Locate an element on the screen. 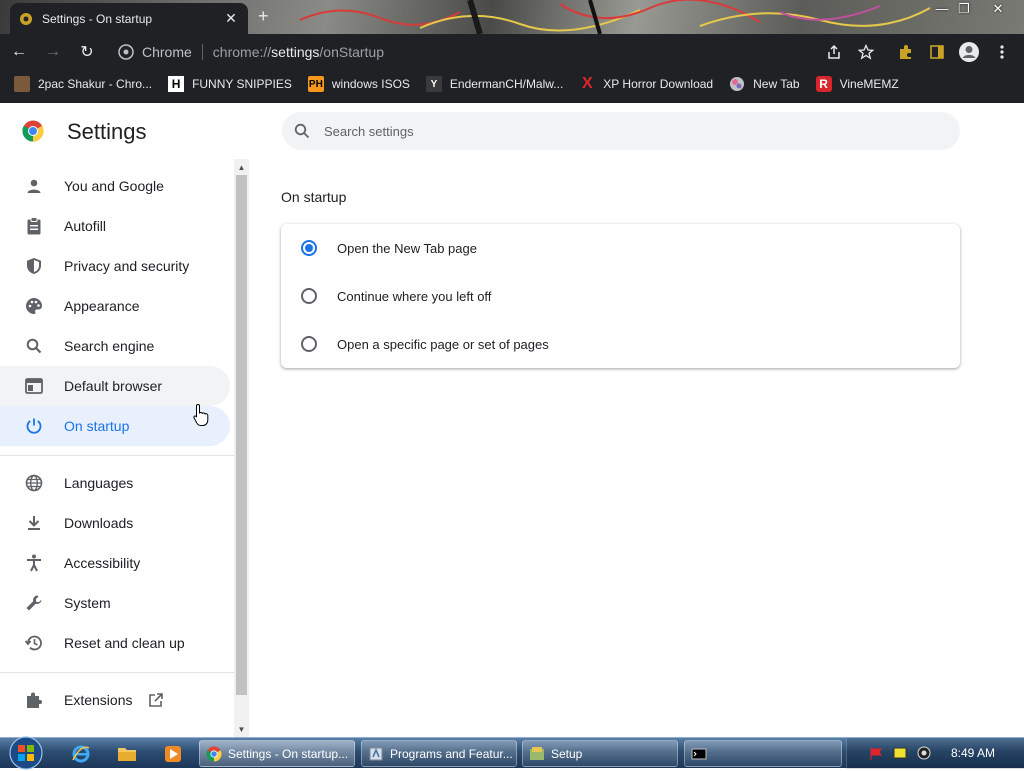 Image resolution: width=1024 pixels, height=771 pixels. scrollbar-thumb is located at coordinates (241, 435).